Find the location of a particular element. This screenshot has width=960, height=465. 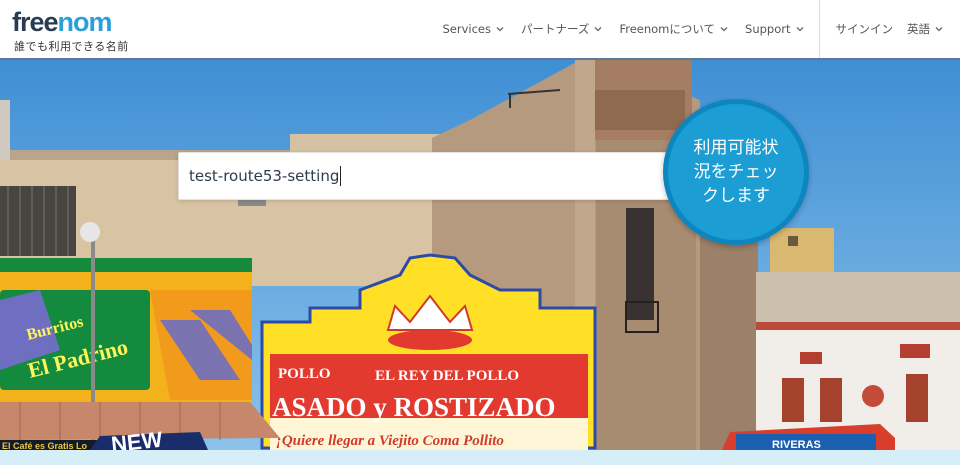

sign-el-rey: EL REY DEL POLLO is located at coordinates (447, 376).